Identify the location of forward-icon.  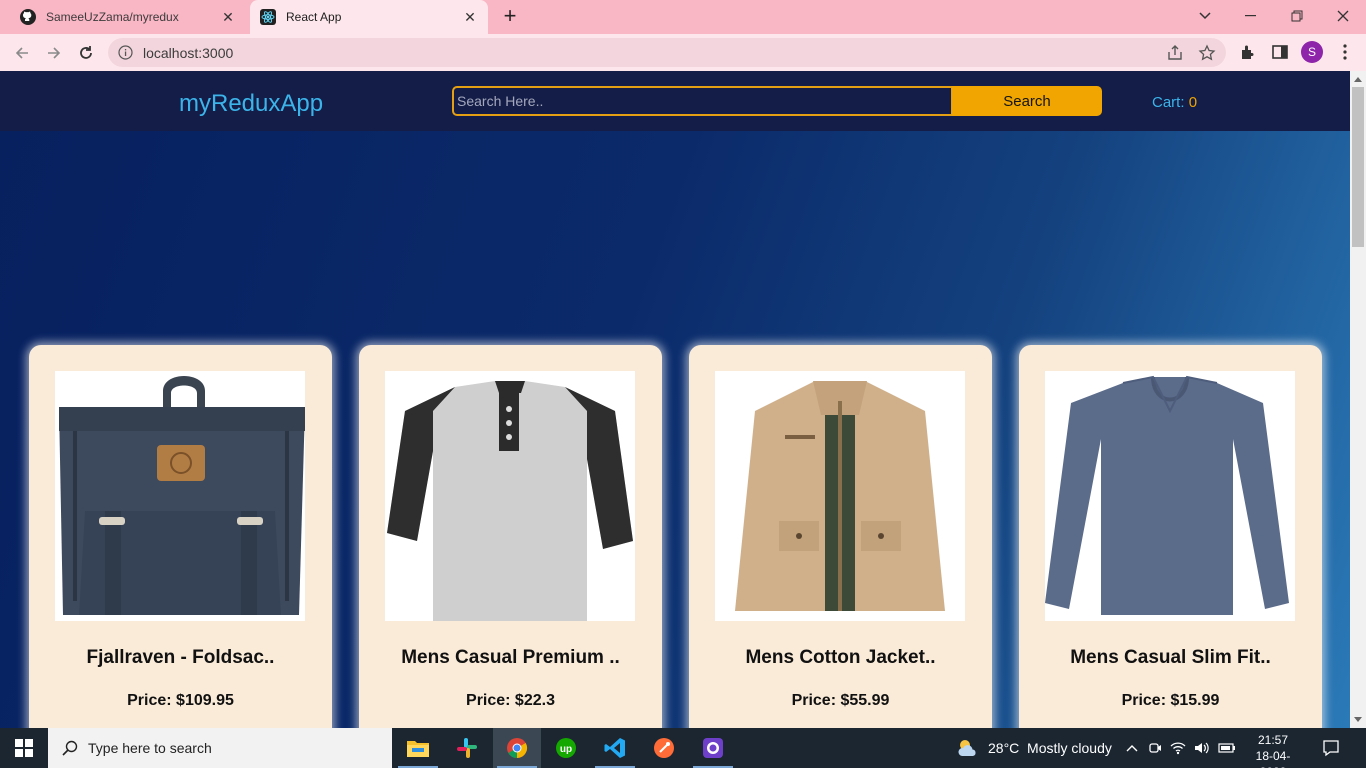
(54, 53).